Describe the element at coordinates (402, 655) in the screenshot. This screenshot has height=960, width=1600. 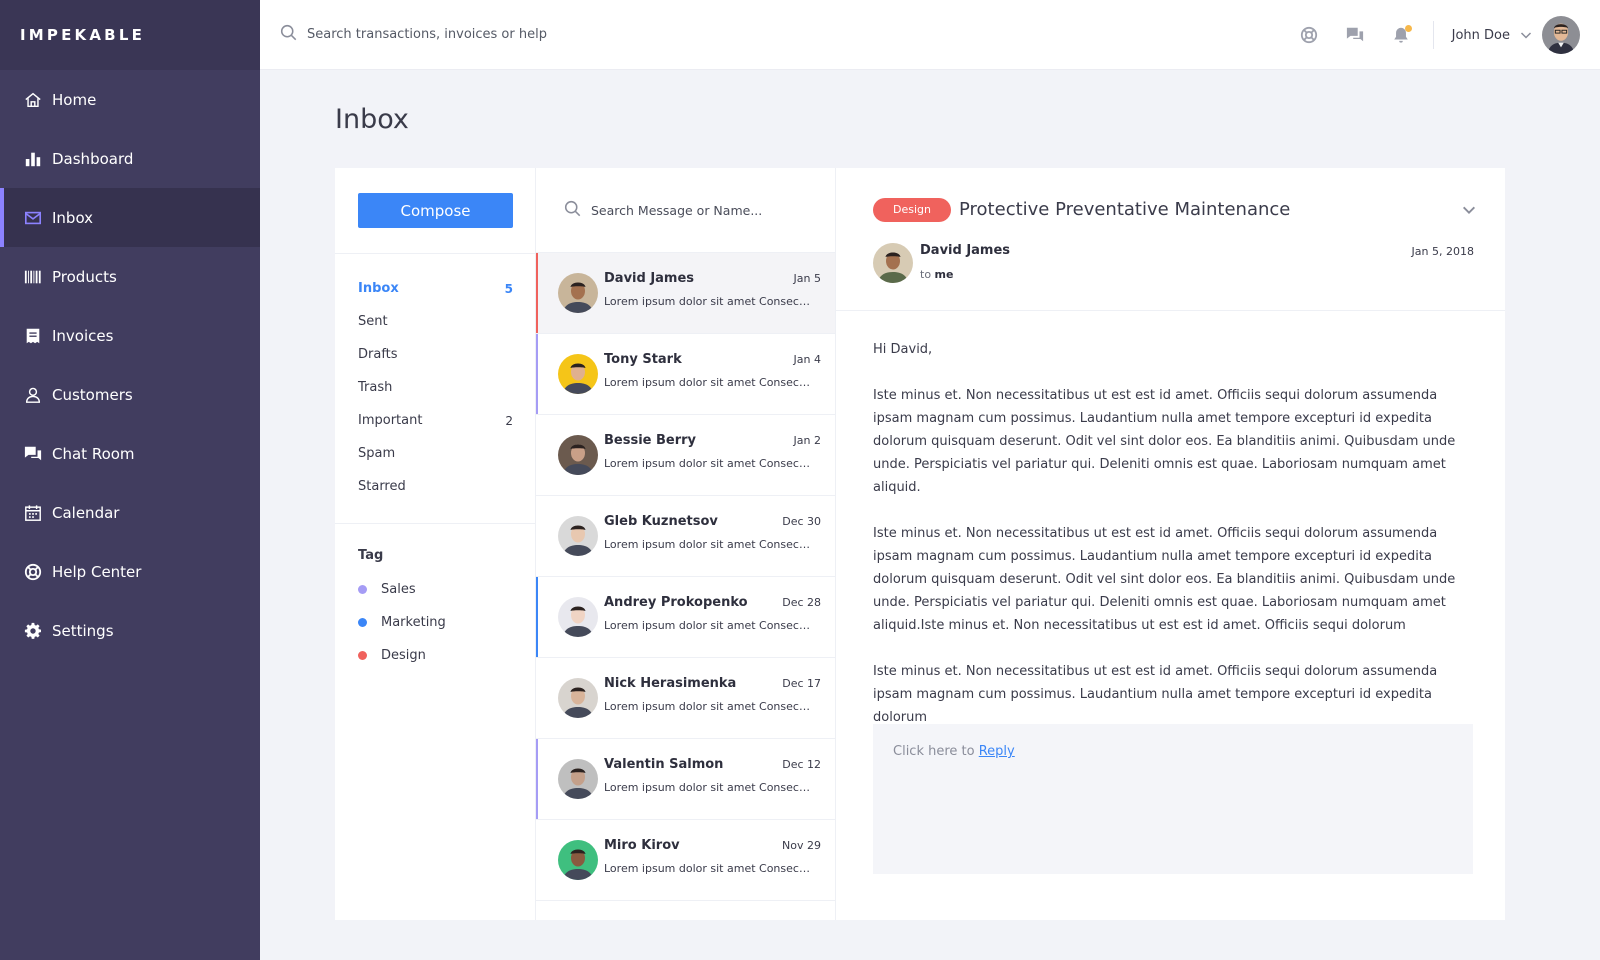
I see `tag-design: Design` at that location.